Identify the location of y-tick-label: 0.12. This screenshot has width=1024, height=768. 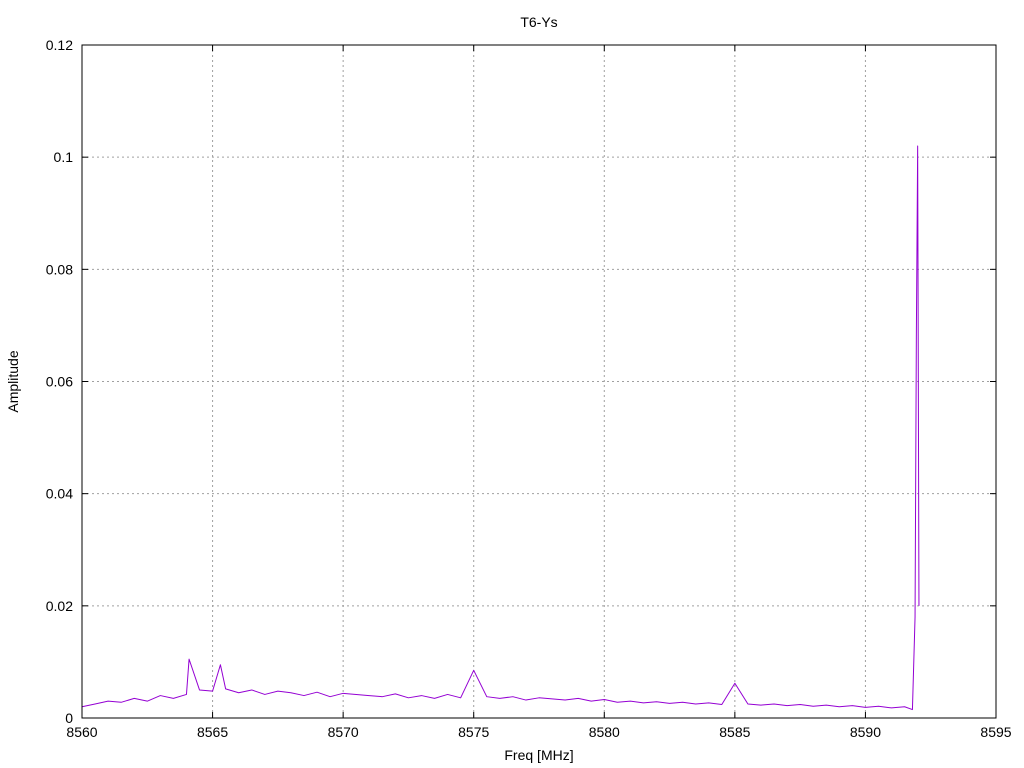
(59, 45).